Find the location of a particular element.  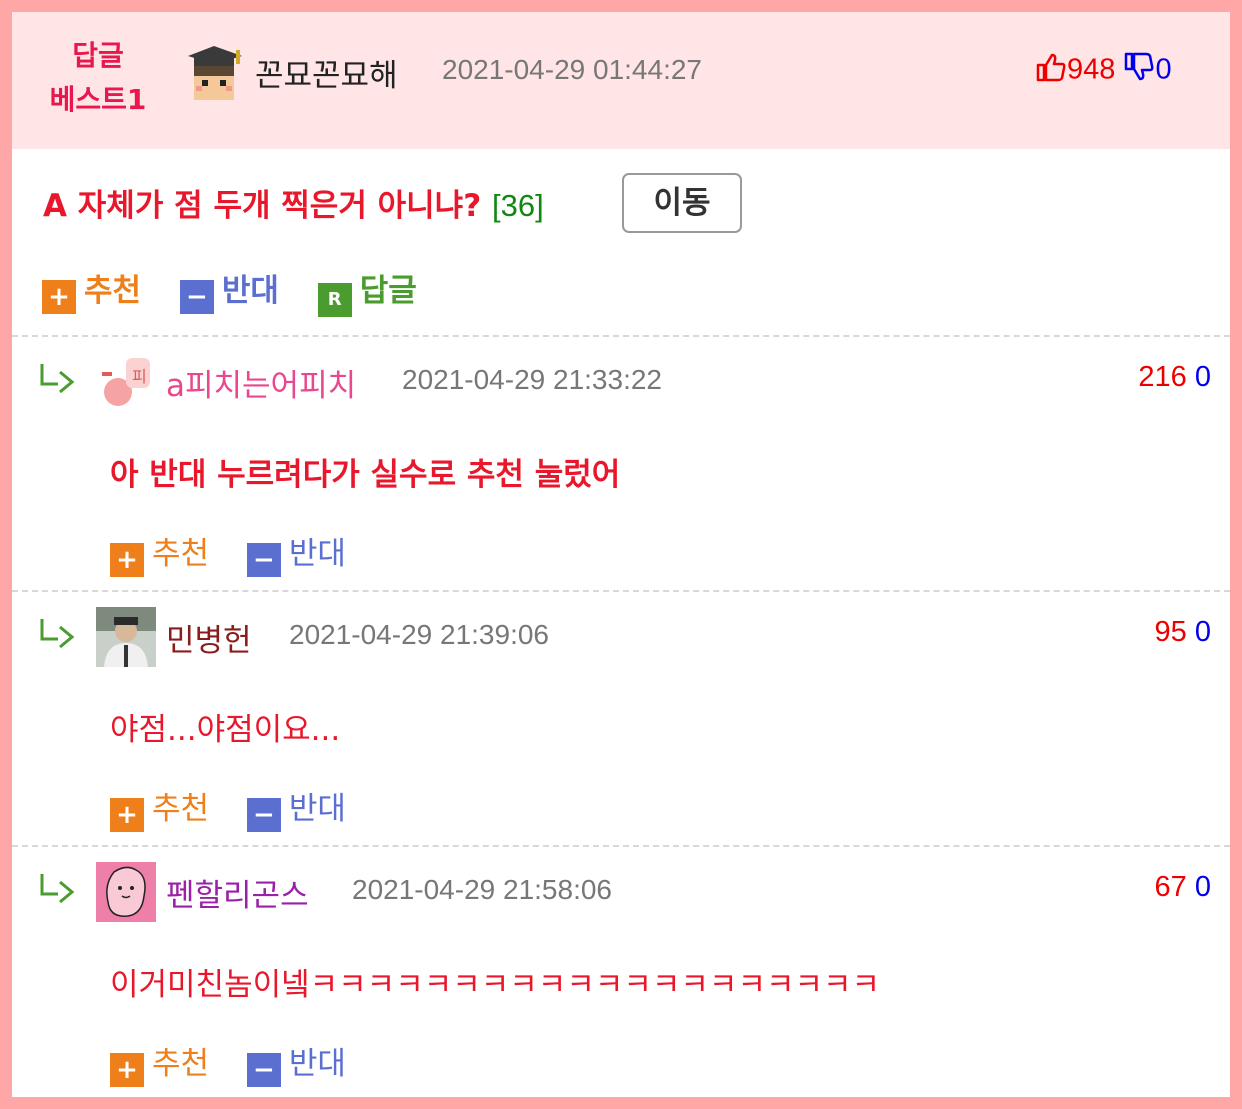

vote-counts: 948 0 is located at coordinates (1103, 71).